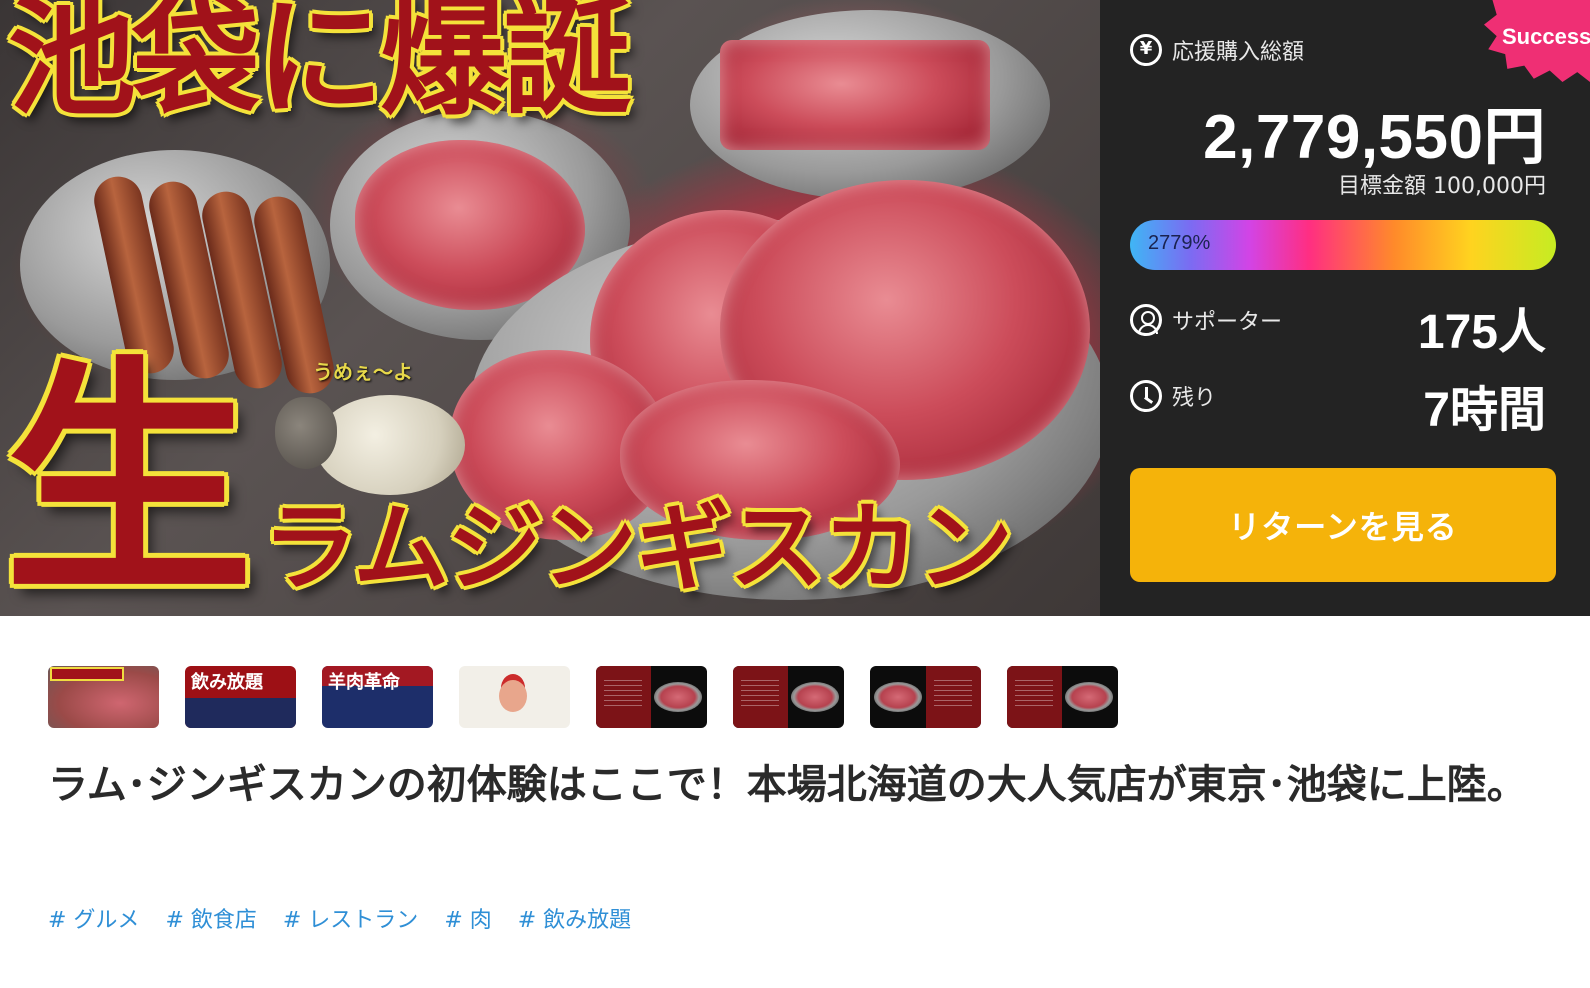  What do you see at coordinates (467, 918) in the screenshot?
I see `tag-meat: # 肉` at bounding box center [467, 918].